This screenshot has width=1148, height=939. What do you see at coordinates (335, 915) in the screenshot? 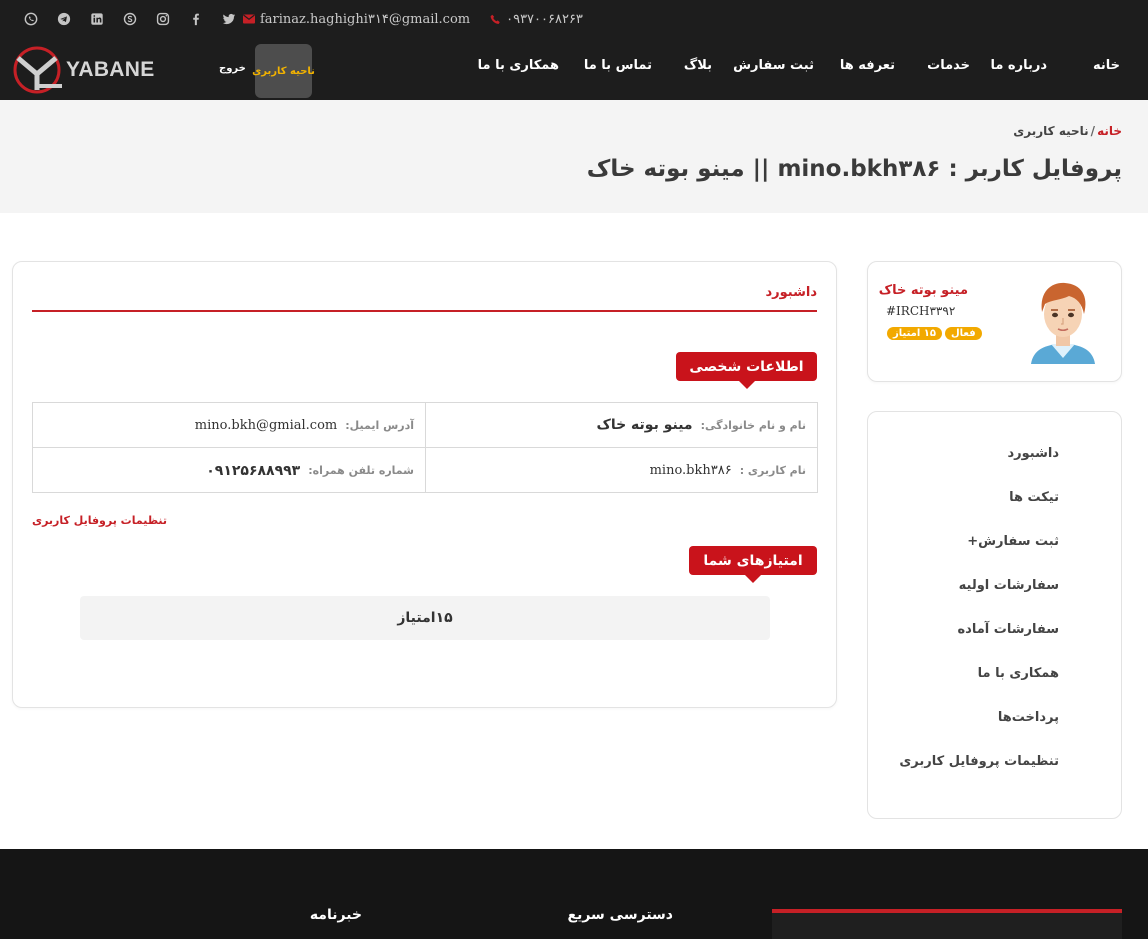
I see `footer-newsletter-heading: خبرنامه` at bounding box center [335, 915].